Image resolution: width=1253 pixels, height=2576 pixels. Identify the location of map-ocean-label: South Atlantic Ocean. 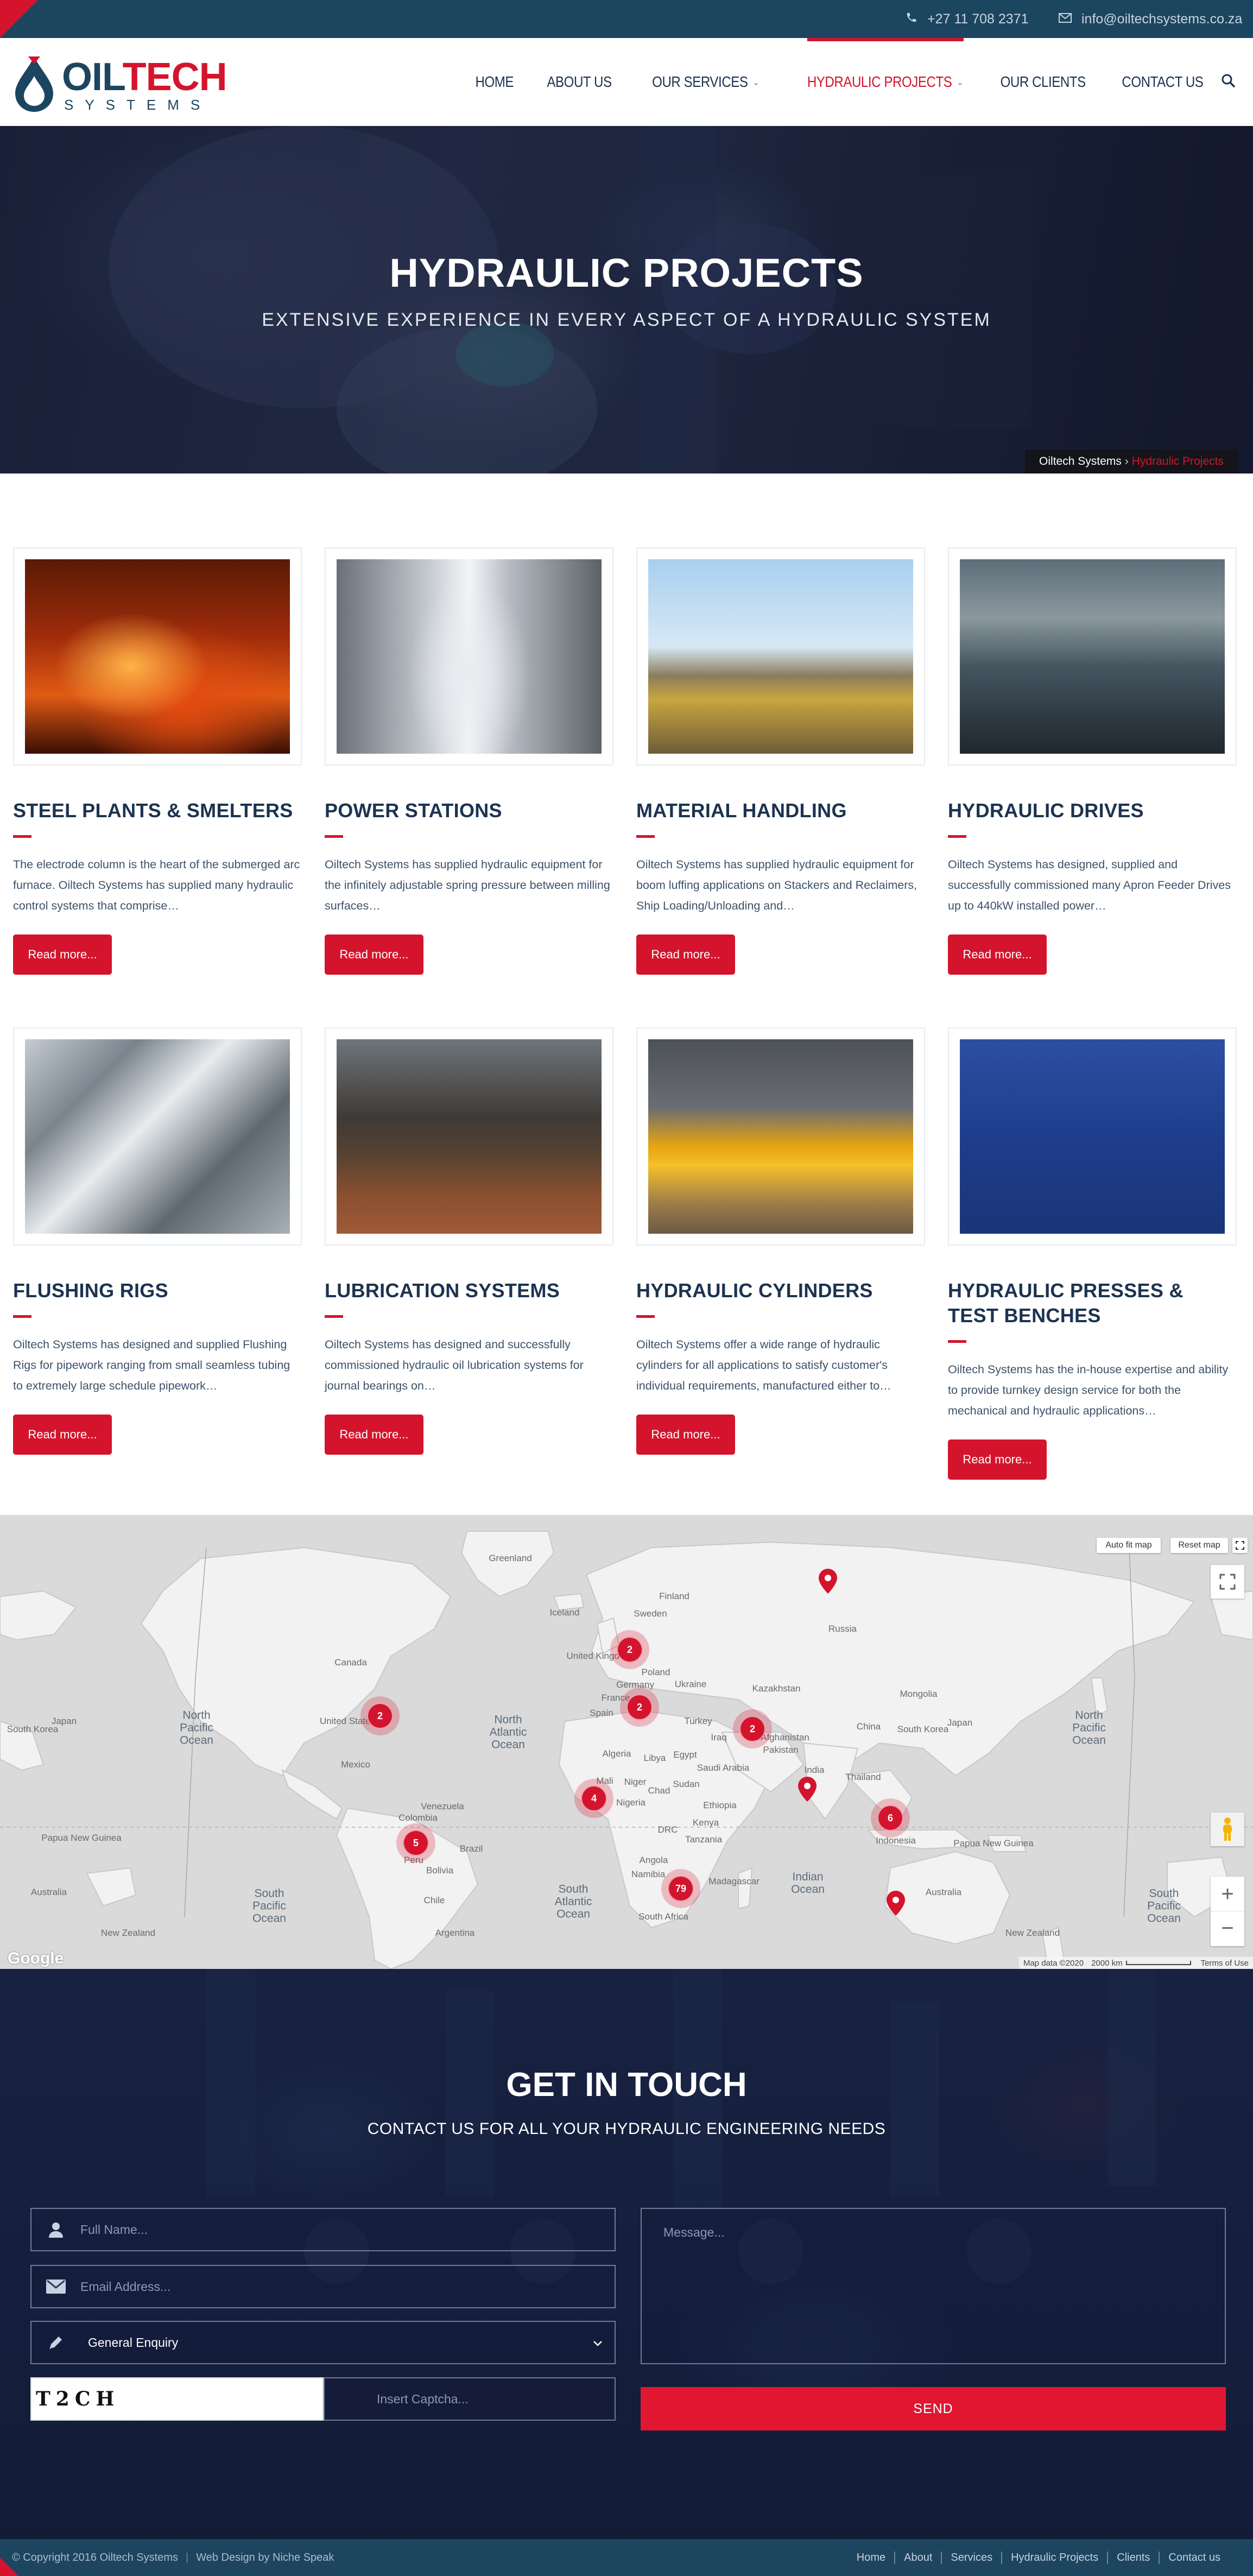
(573, 1902).